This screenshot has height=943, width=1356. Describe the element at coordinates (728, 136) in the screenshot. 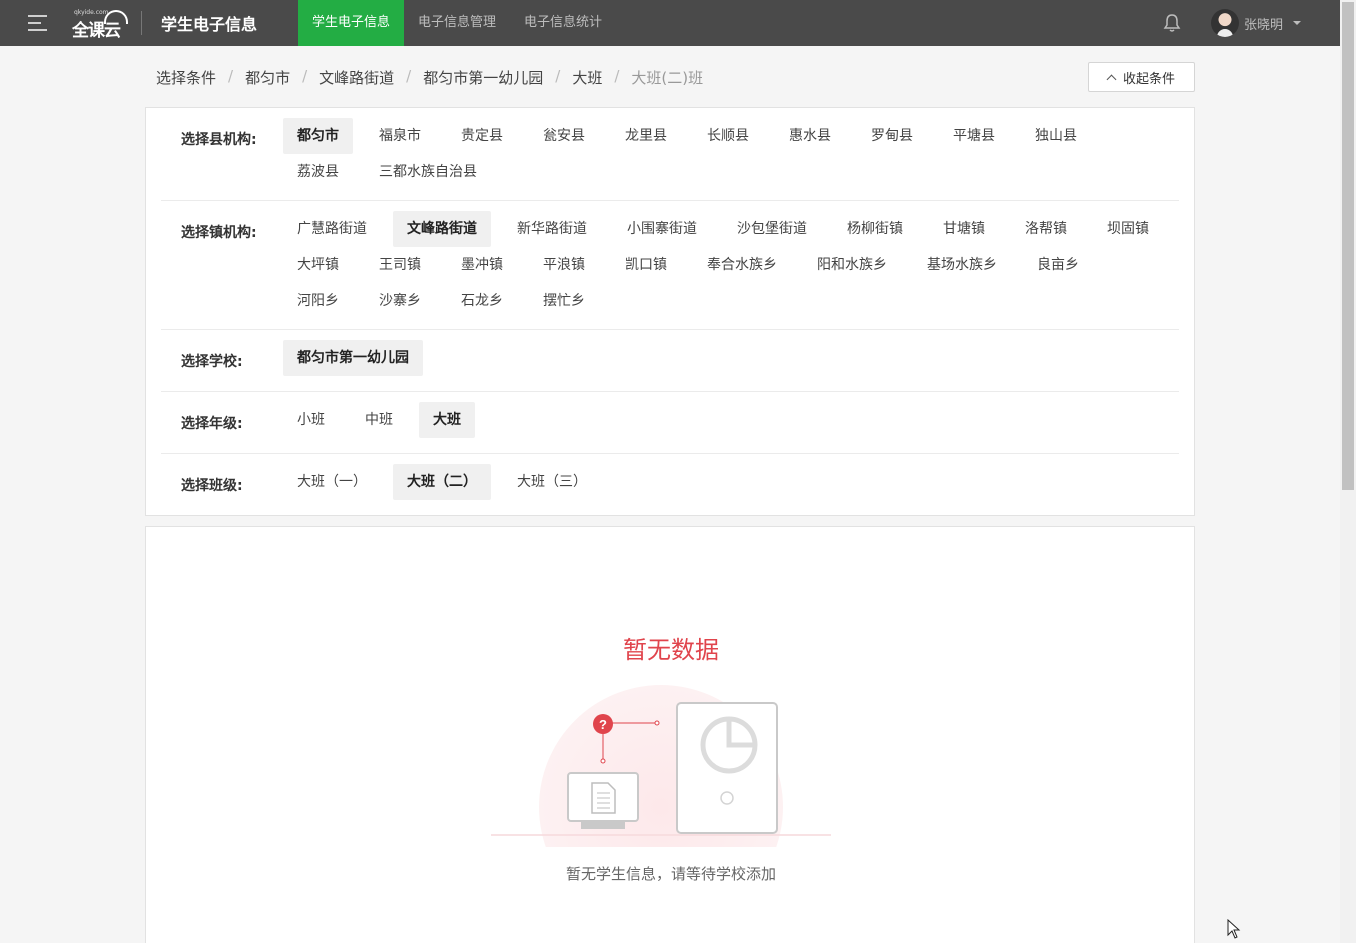

I see `county-option: 长顺县` at that location.